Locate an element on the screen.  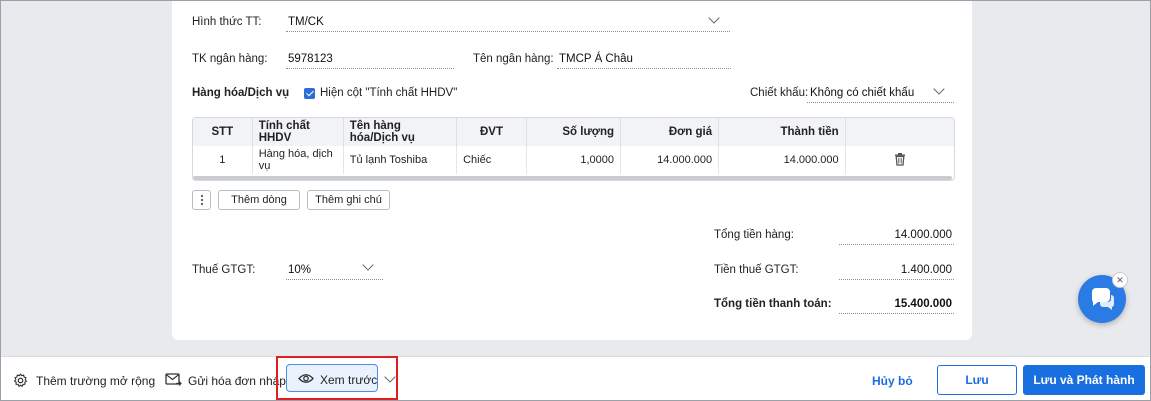
cell-stt: 1 is located at coordinates (223, 160).